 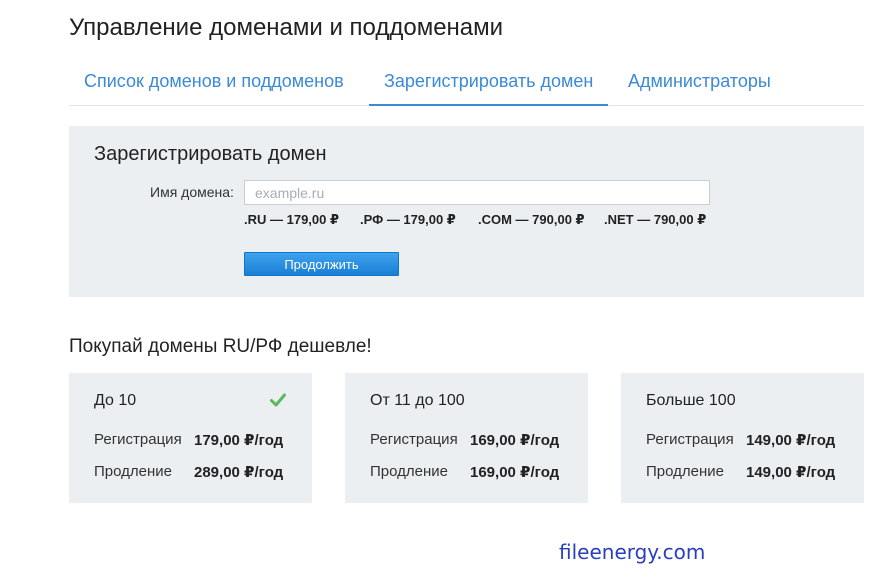 What do you see at coordinates (691, 400) in the screenshot?
I see `tier-name: Больше 100` at bounding box center [691, 400].